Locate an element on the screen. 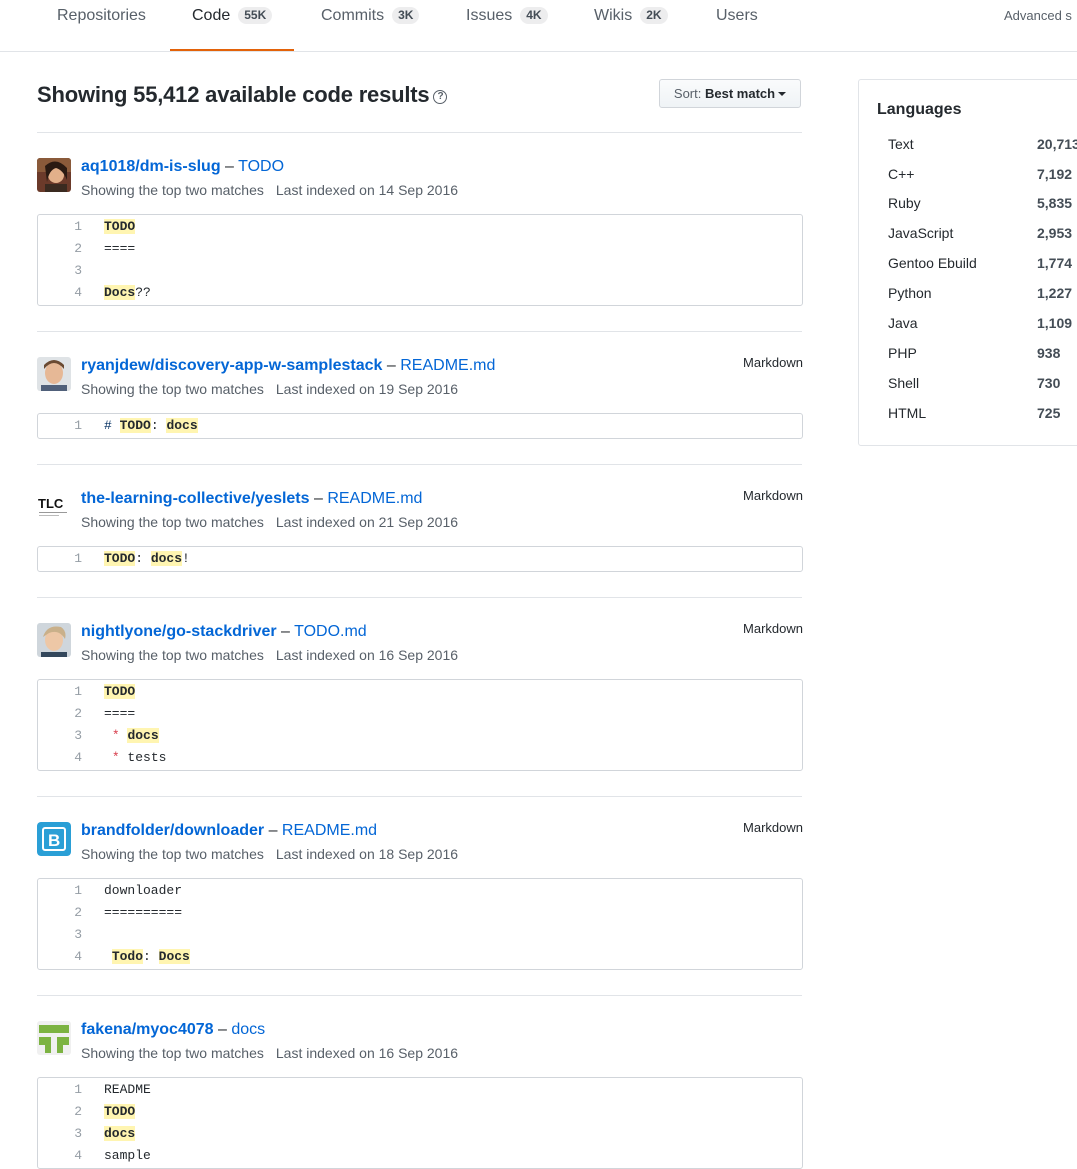 The image size is (1077, 1169). tab-wikis: Wikis 2K is located at coordinates (631, 25).